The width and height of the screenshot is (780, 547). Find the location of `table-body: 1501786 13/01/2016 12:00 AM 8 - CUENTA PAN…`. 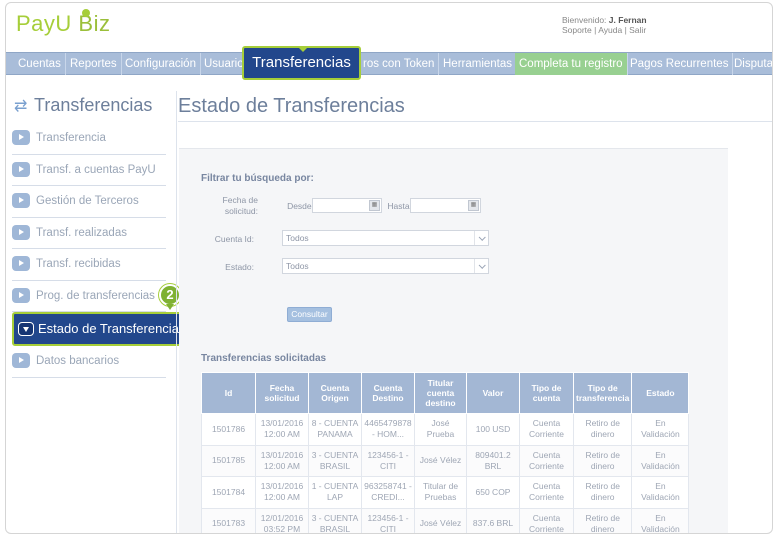

table-body: 1501786 13/01/2016 12:00 AM 8 - CUENTA PAN… is located at coordinates (445, 473).